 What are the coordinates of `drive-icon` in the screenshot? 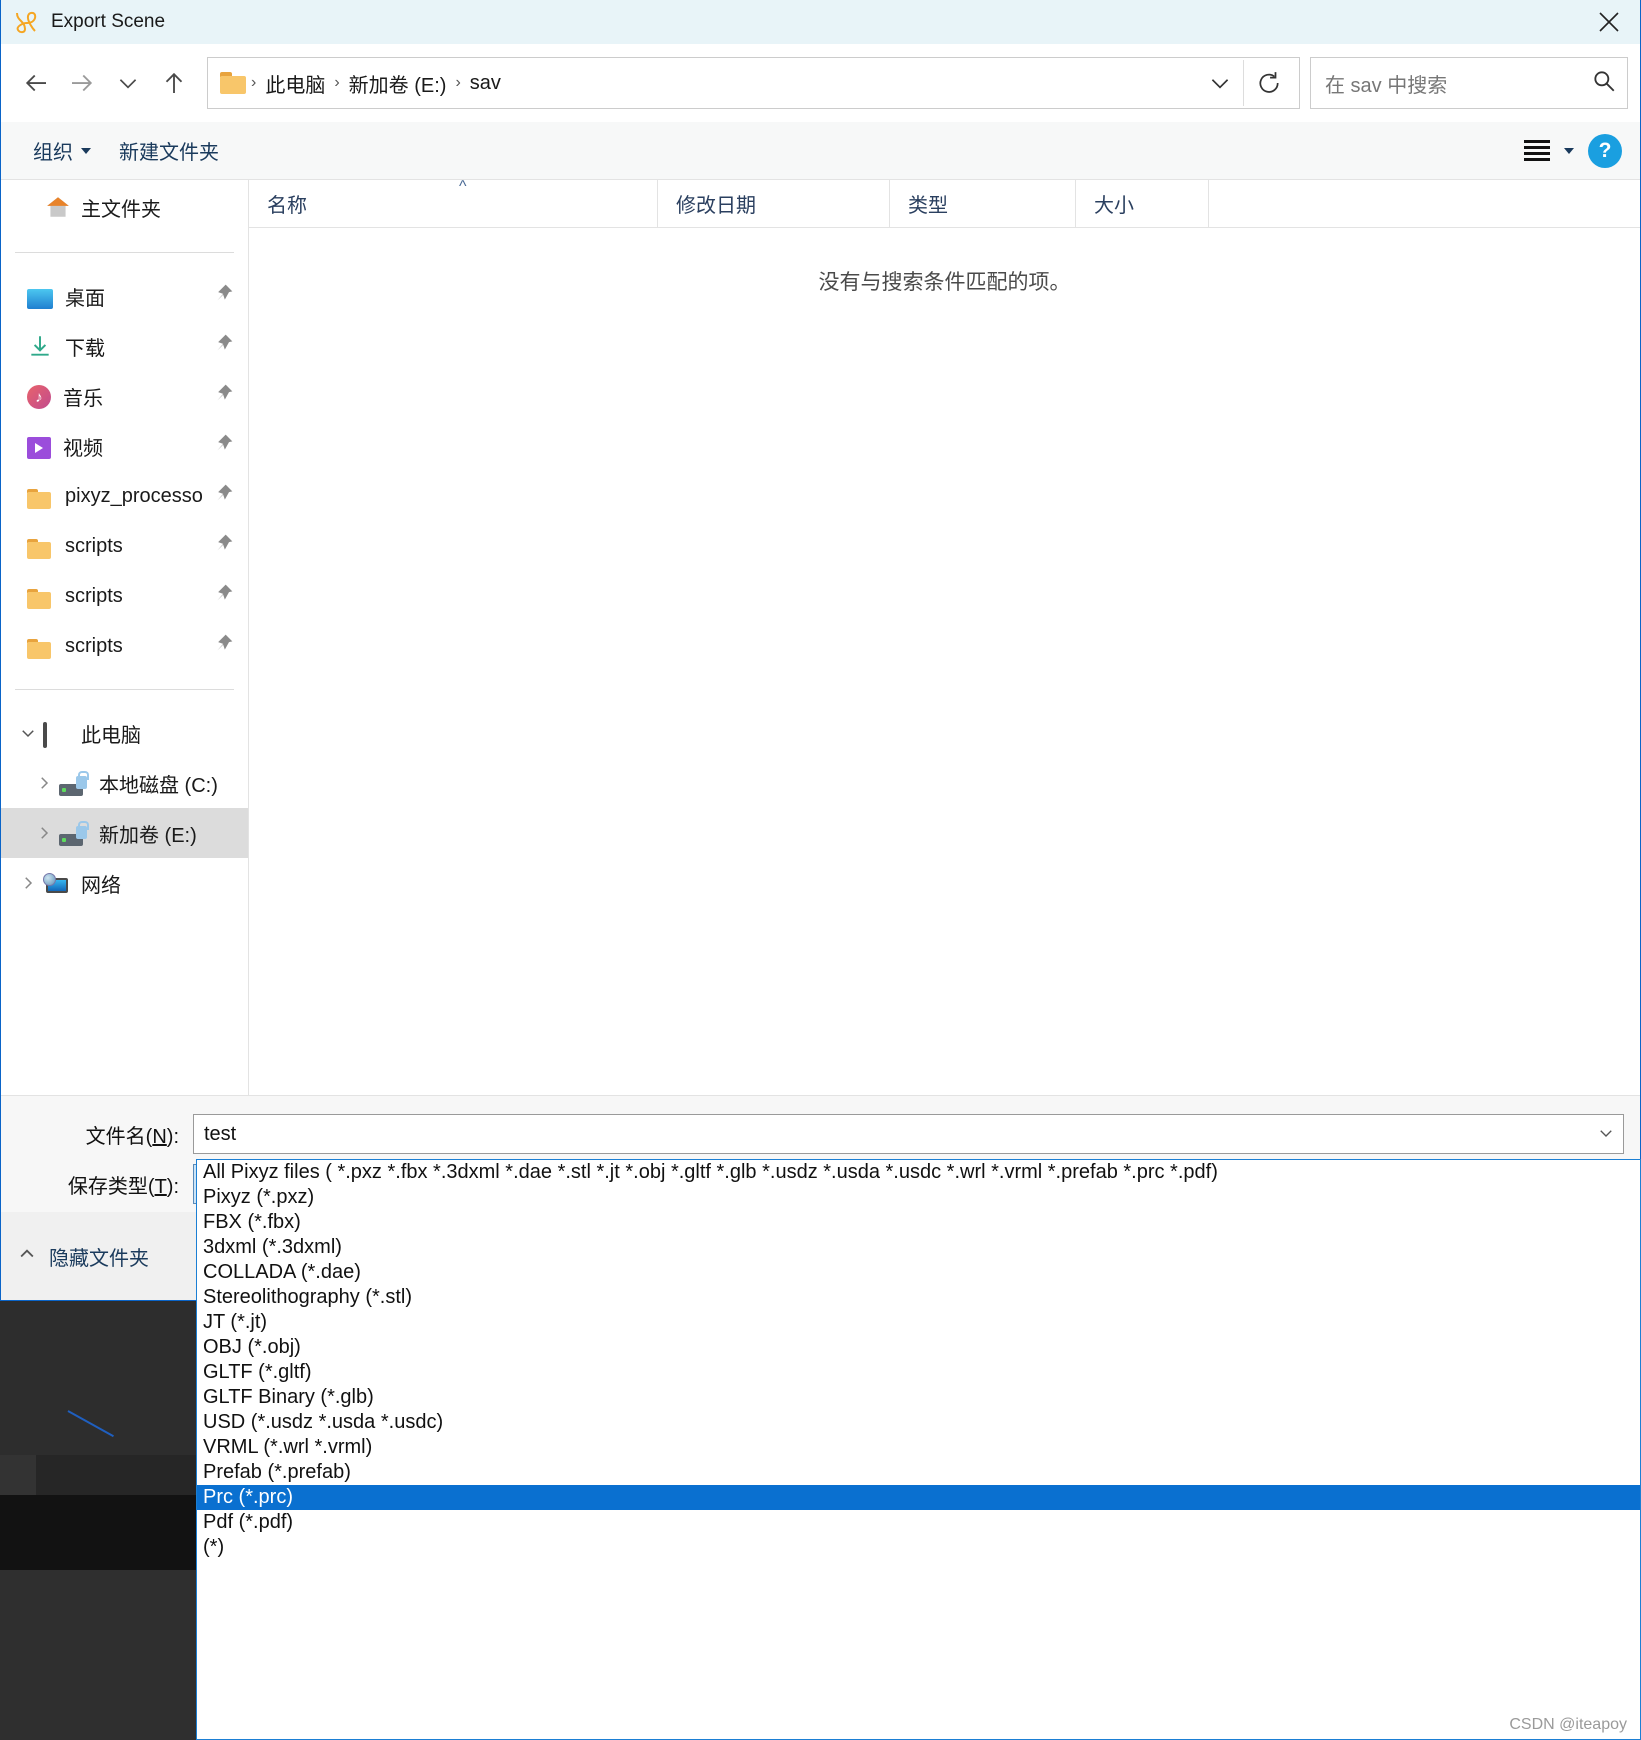 It's located at (74, 783).